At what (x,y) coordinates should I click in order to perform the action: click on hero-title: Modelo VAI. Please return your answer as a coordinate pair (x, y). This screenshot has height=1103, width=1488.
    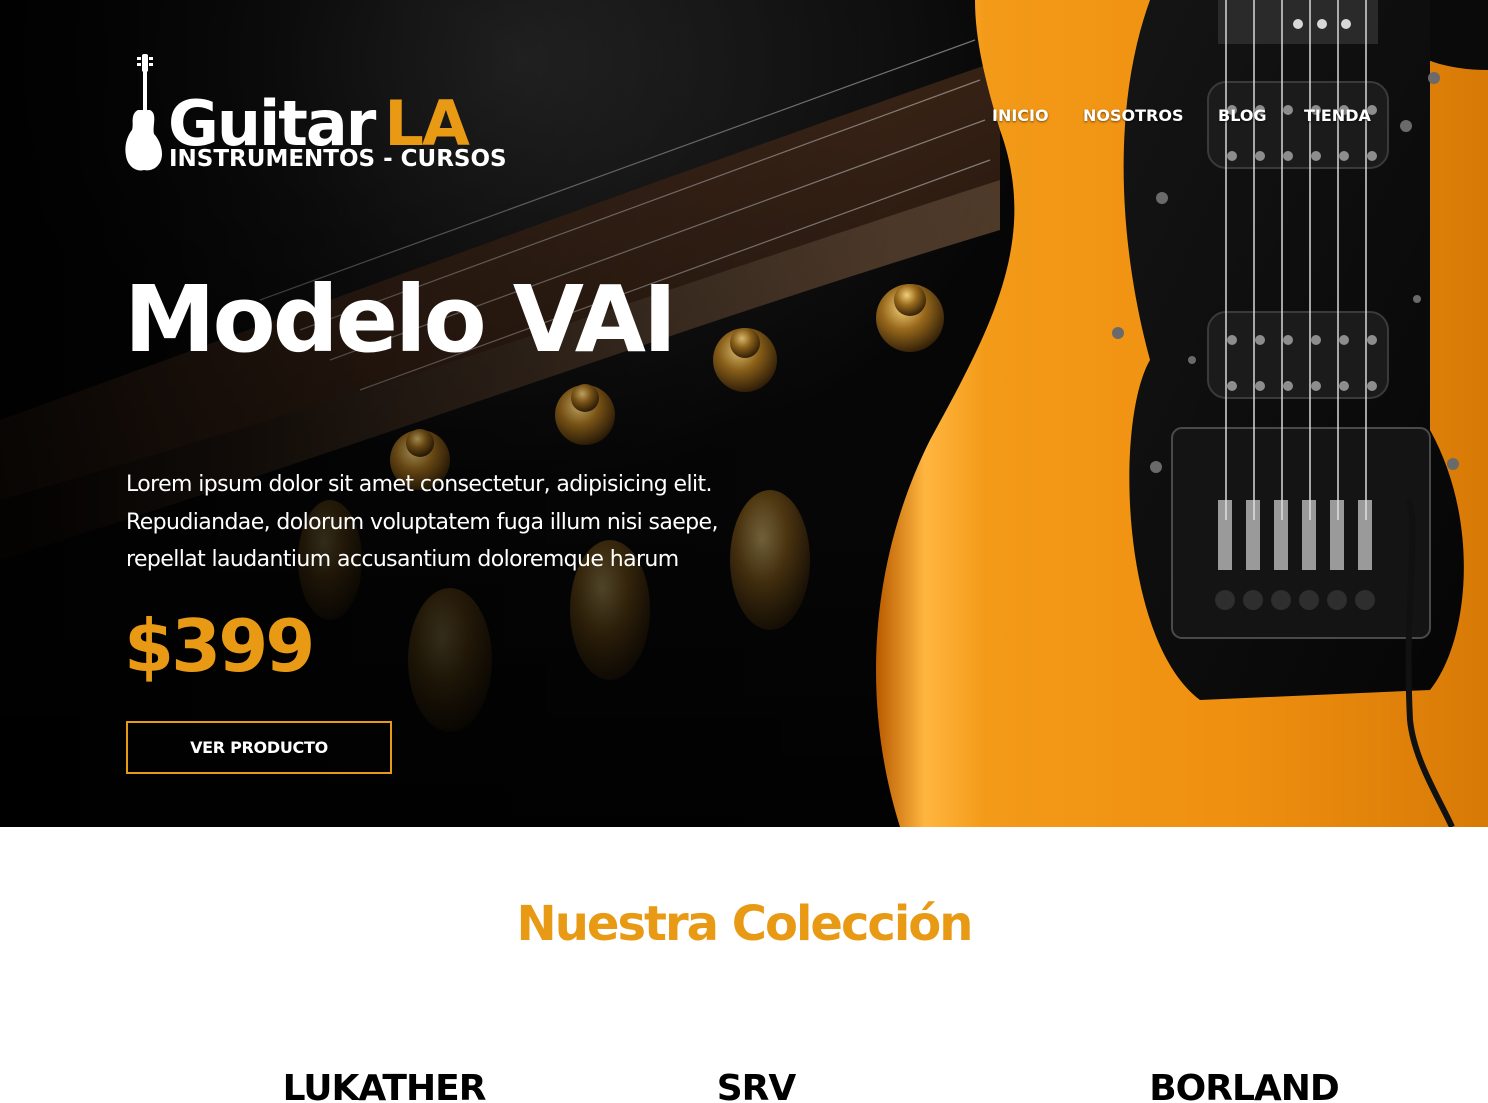
    Looking at the image, I should click on (400, 319).